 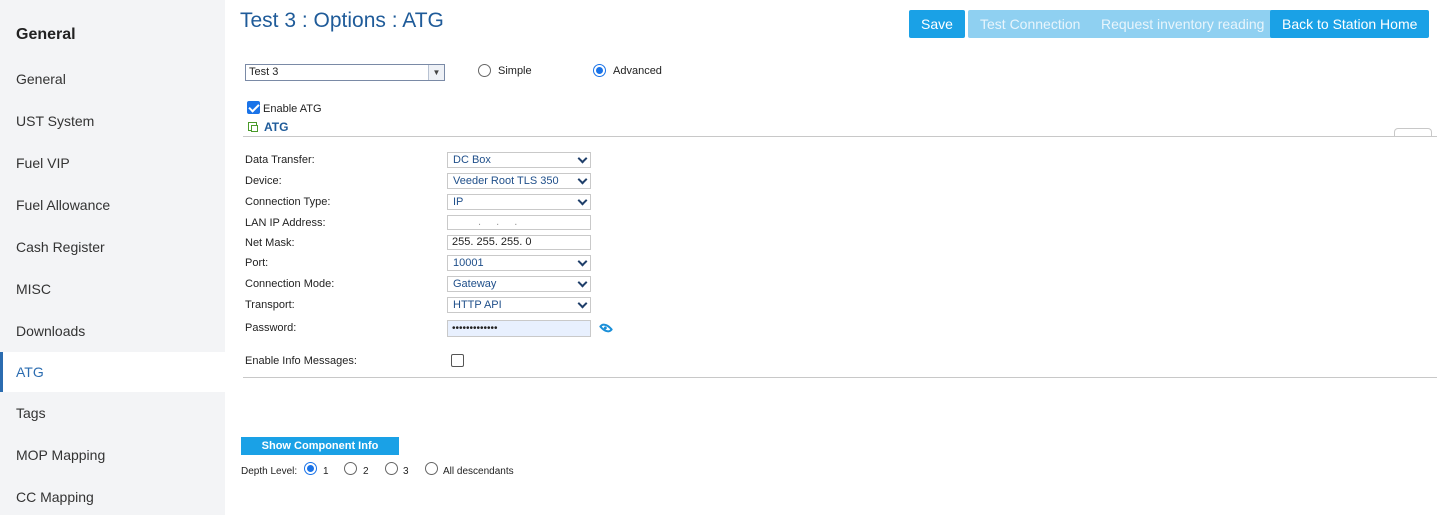 I want to click on simple-radio, so click(x=484, y=70).